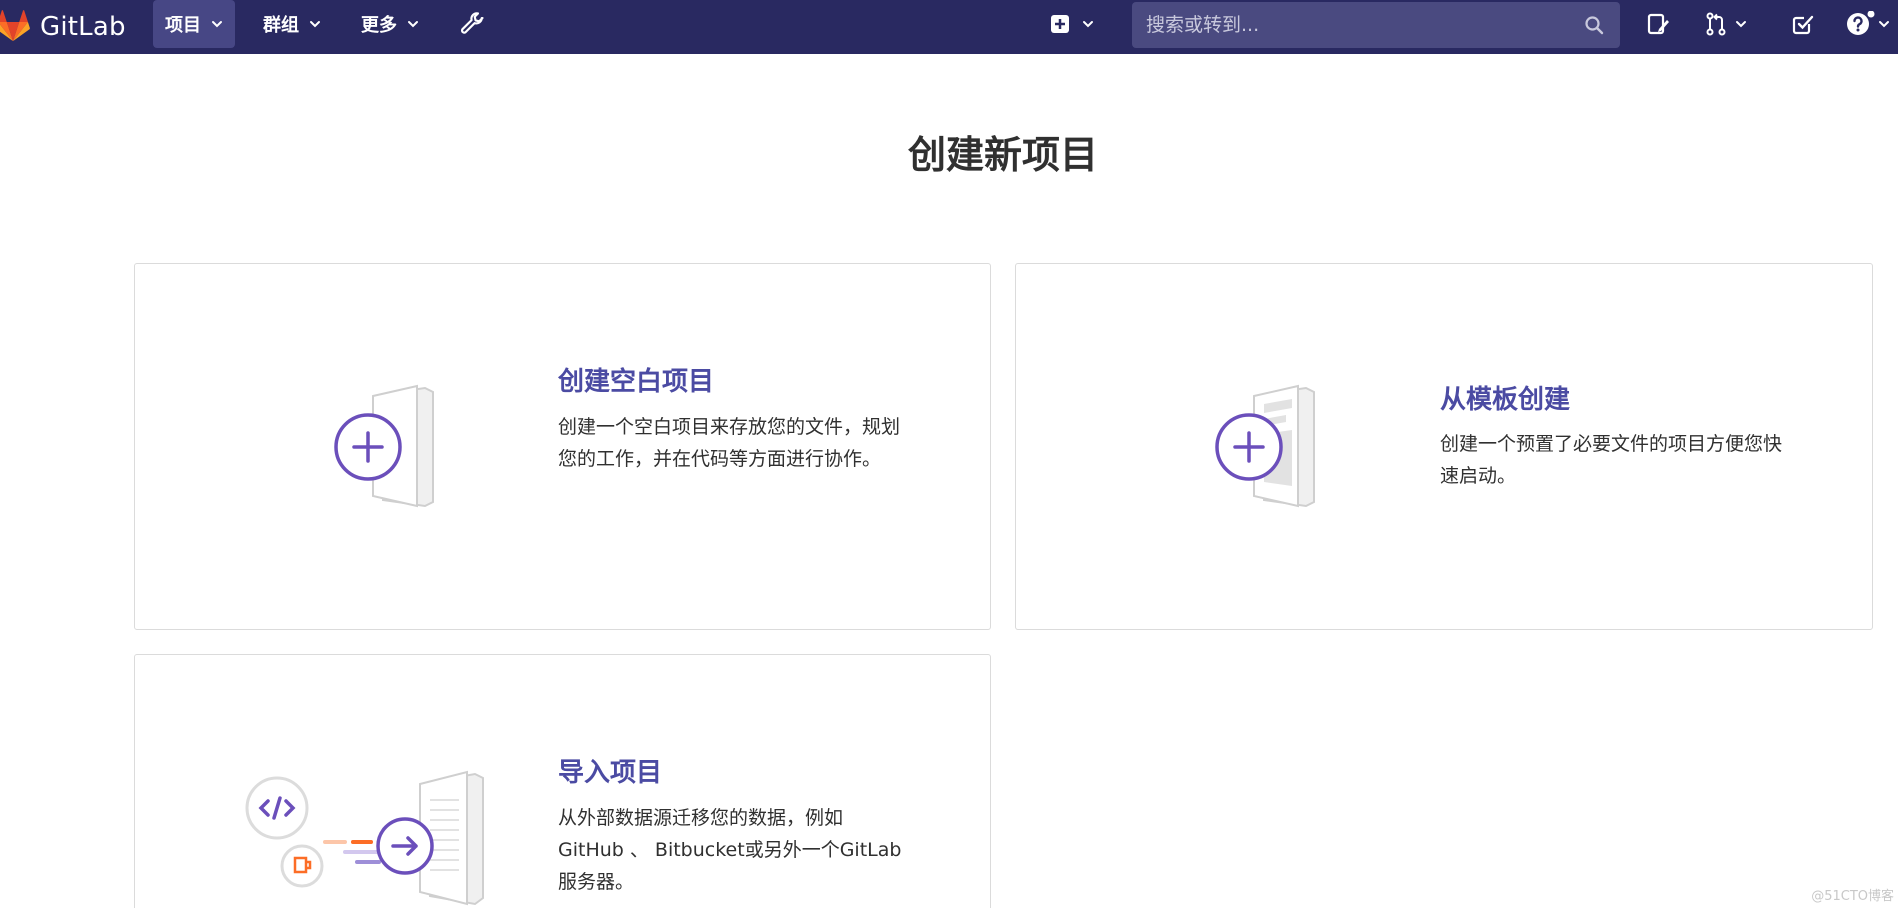 Image resolution: width=1898 pixels, height=908 pixels. I want to click on card-description: 创建一个空白项目来存放您的文件，规划您的工作，并在代码等方面进行协作。, so click(729, 443).